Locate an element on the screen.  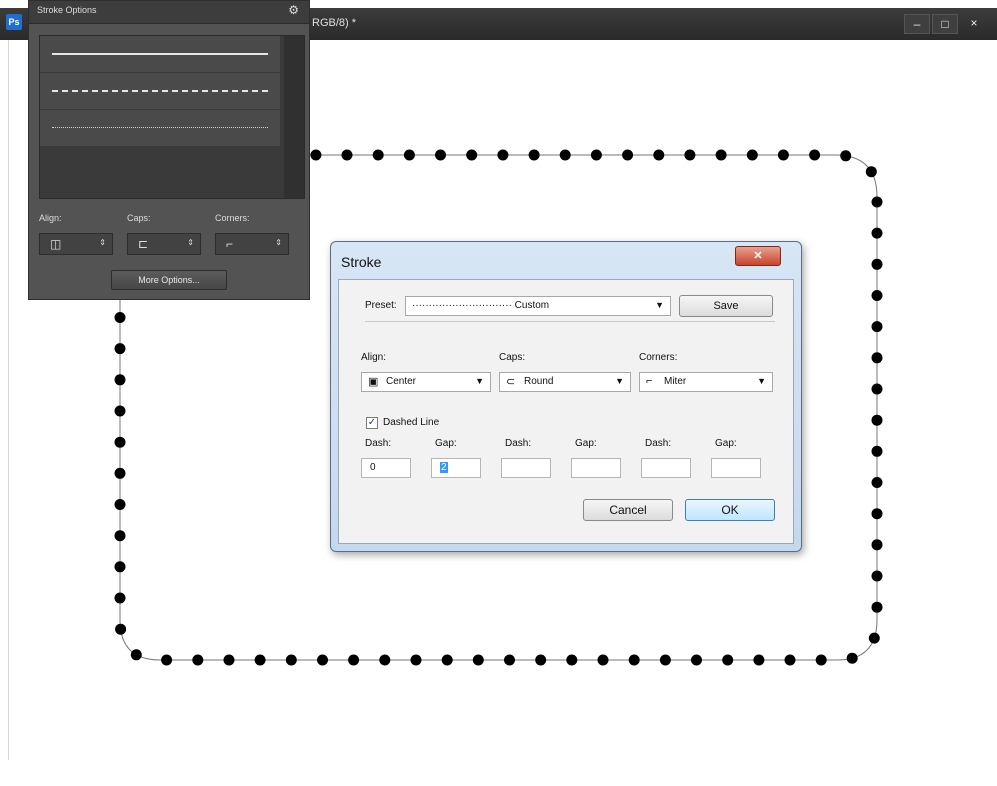
caps-label: Caps: is located at coordinates (512, 357).